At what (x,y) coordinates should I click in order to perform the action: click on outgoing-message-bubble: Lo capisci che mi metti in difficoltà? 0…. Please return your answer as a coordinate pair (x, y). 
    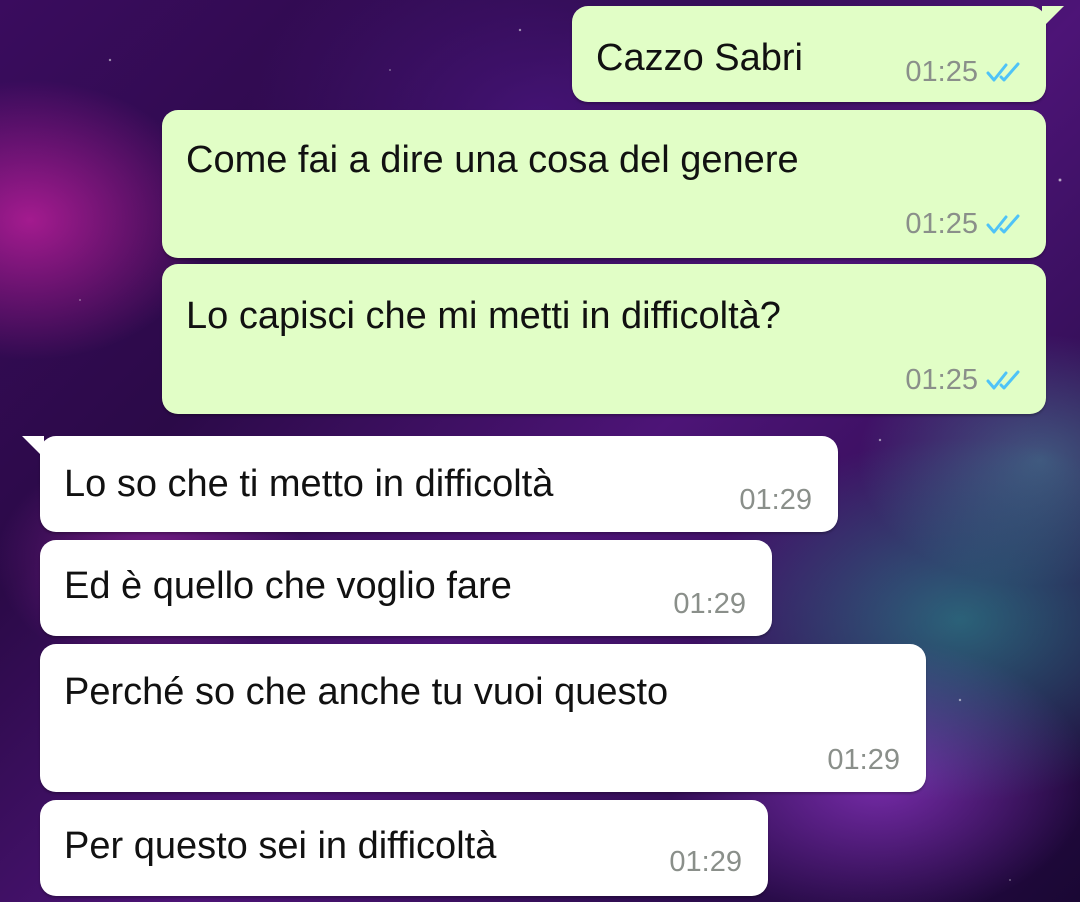
    Looking at the image, I should click on (604, 339).